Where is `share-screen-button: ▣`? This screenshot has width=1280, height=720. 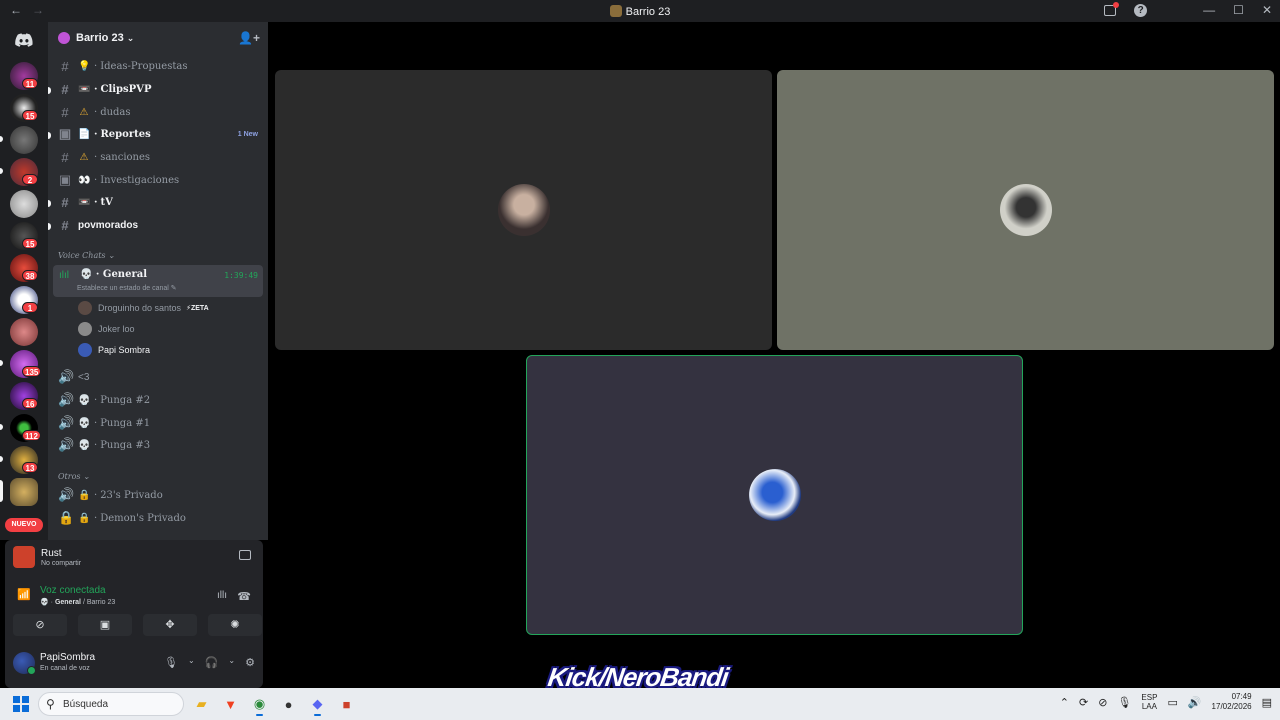
share-screen-button: ▣ is located at coordinates (105, 625).